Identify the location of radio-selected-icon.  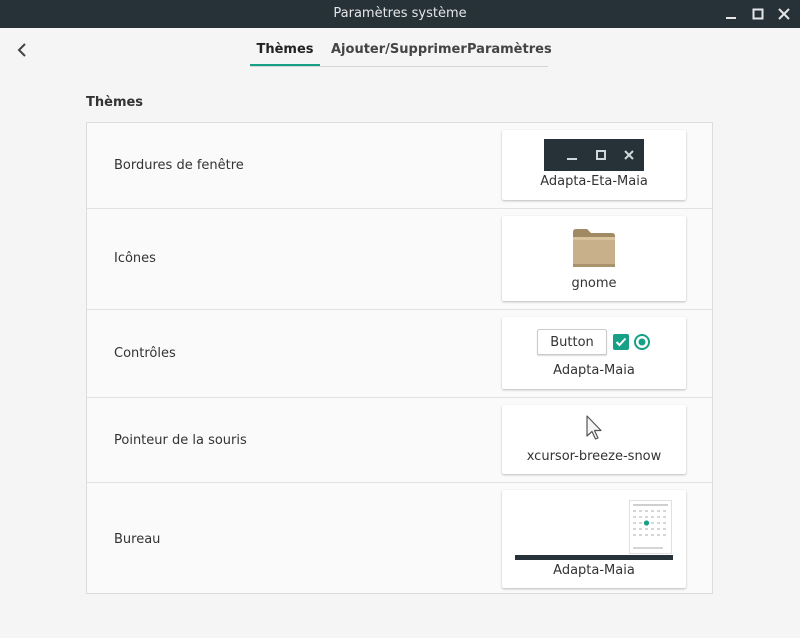
(642, 342).